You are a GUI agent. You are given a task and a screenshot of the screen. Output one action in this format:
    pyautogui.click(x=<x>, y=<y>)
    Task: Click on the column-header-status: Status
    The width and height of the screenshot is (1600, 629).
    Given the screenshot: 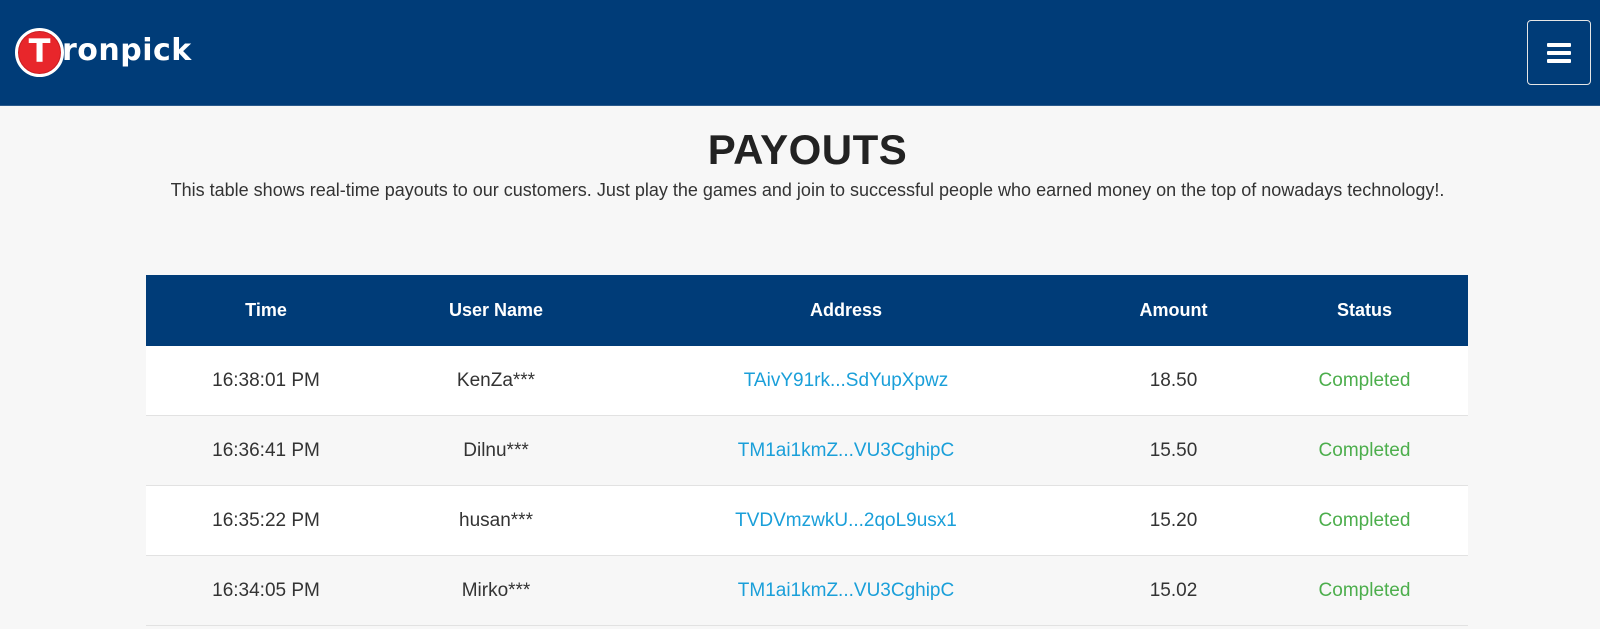 What is the action you would take?
    pyautogui.click(x=1364, y=310)
    